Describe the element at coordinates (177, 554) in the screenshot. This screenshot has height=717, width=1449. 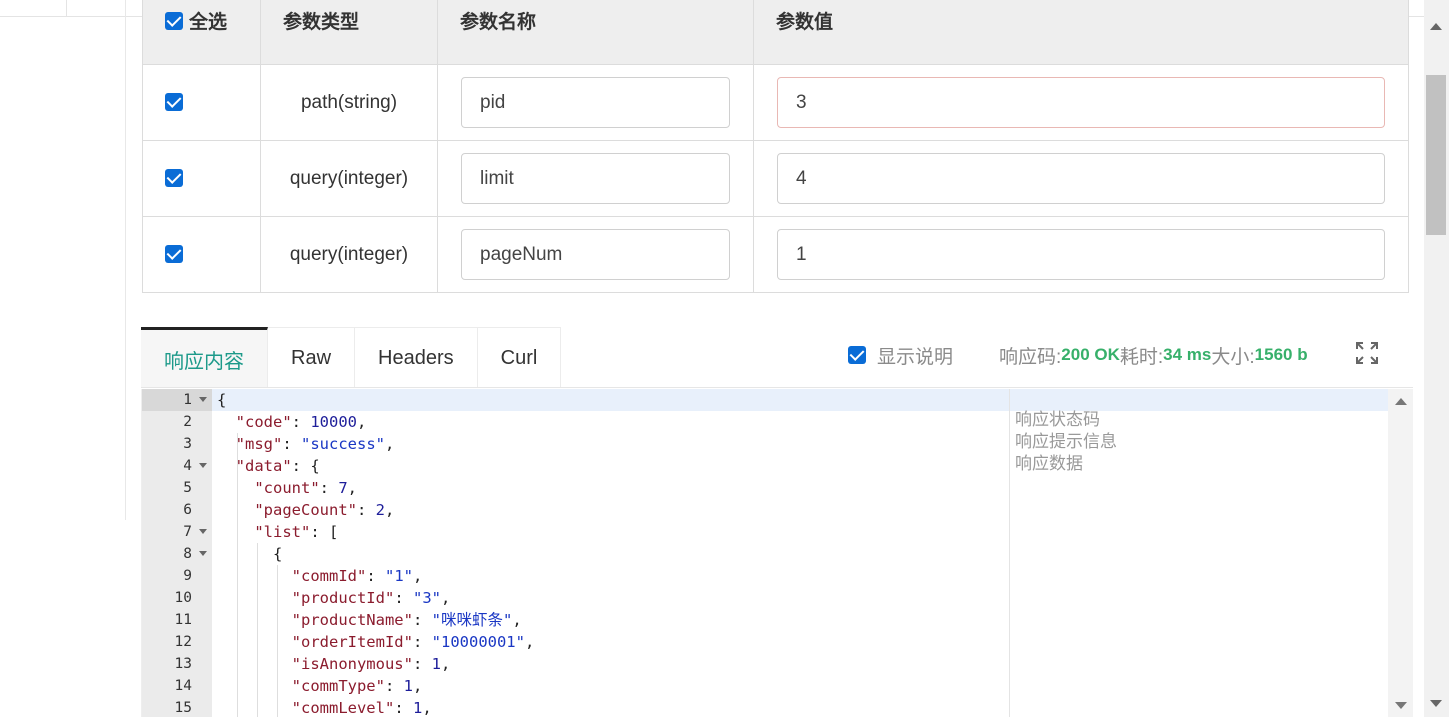
I see `line-number: 8` at that location.